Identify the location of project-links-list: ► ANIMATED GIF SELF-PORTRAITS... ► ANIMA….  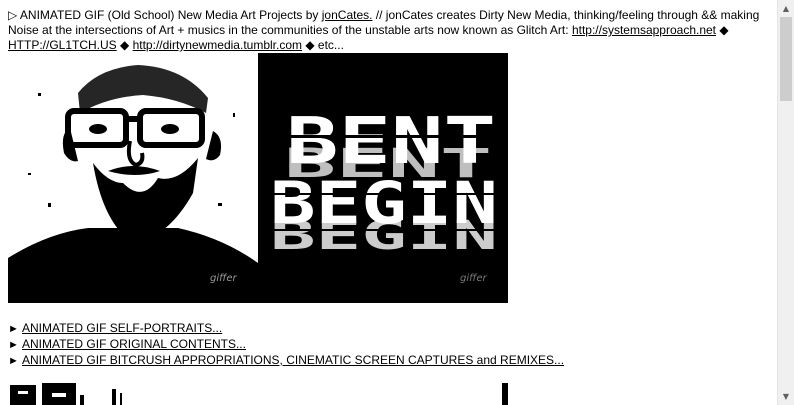
(388, 345).